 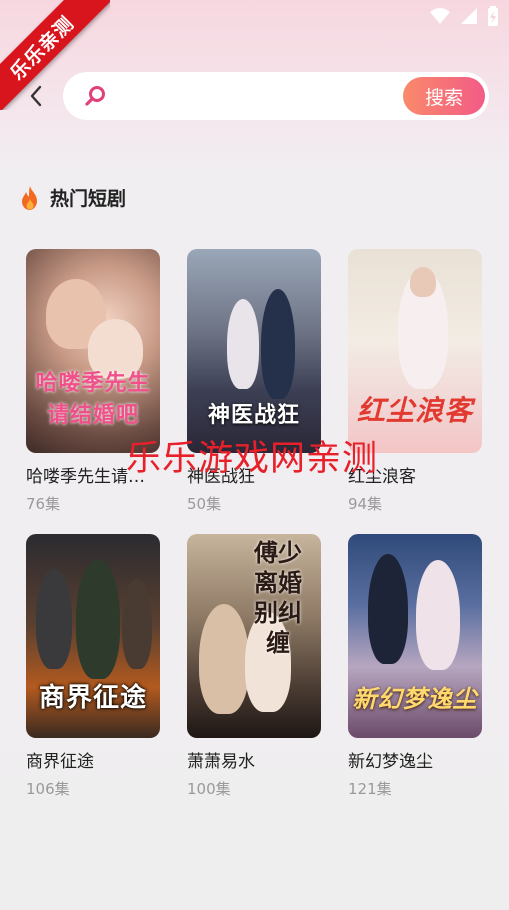 I want to click on drama-card: 商界征途 商界征途 106集, so click(x=93, y=666).